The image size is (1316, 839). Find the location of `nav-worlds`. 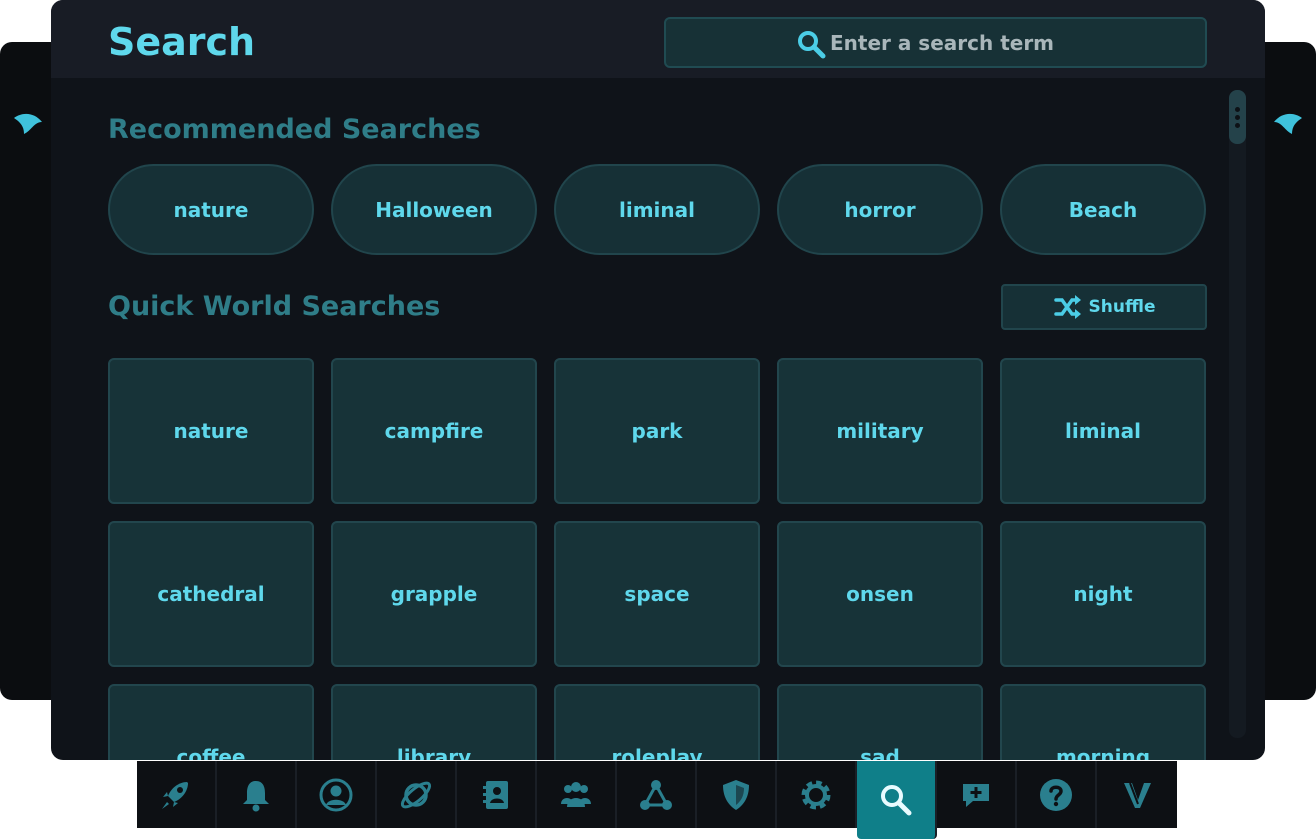

nav-worlds is located at coordinates (417, 794).